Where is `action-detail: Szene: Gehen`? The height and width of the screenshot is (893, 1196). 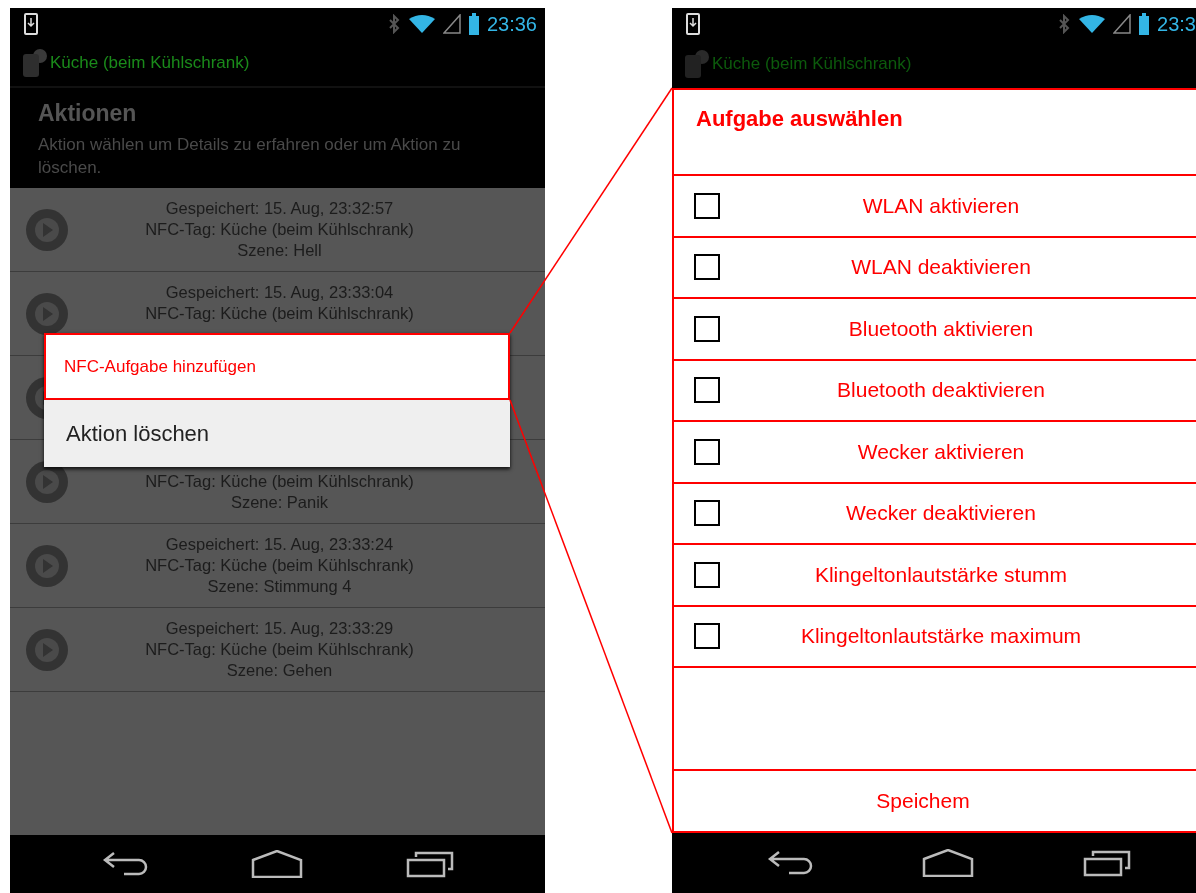 action-detail: Szene: Gehen is located at coordinates (279, 670).